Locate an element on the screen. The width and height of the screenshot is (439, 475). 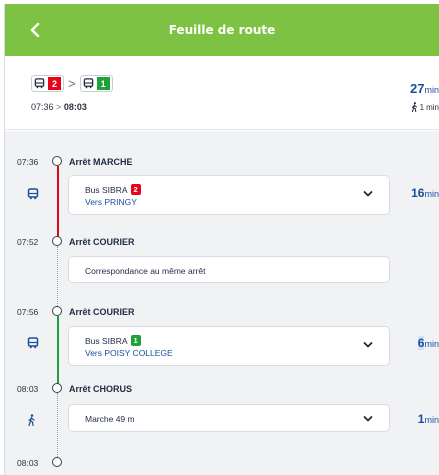
leg-duration: 16min is located at coordinates (425, 193).